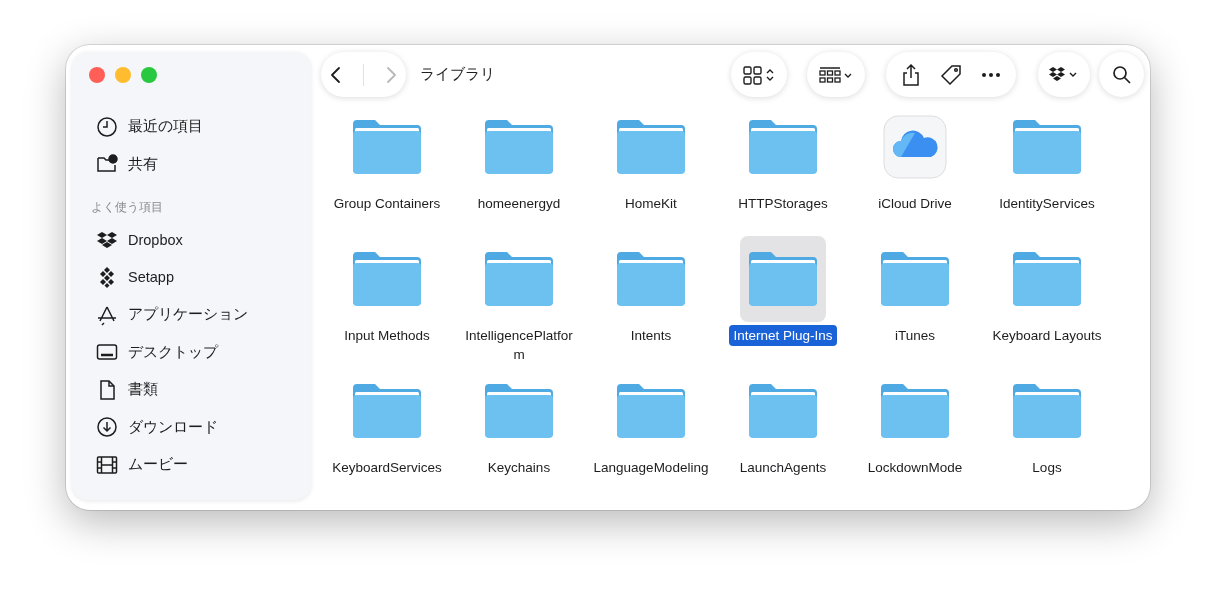 Image resolution: width=1216 pixels, height=597 pixels. I want to click on sidebar-item: Dropbox, so click(155, 239).